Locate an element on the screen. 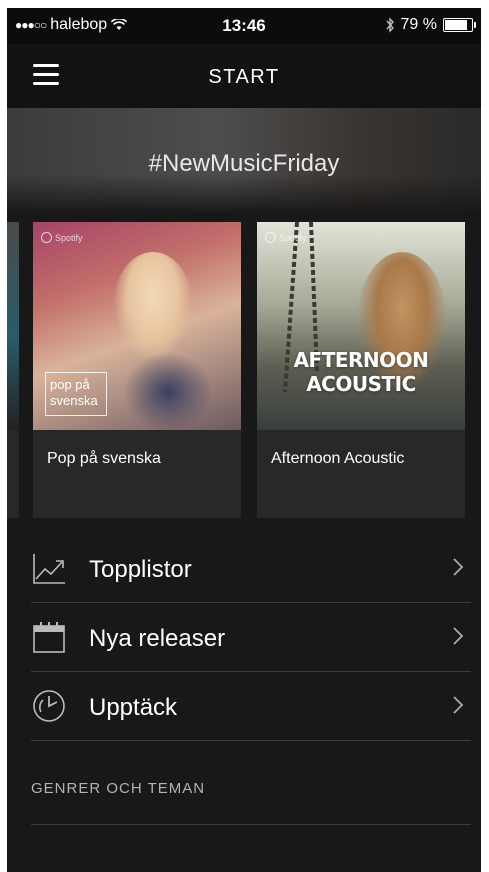  status-right: 79 % is located at coordinates (430, 25).